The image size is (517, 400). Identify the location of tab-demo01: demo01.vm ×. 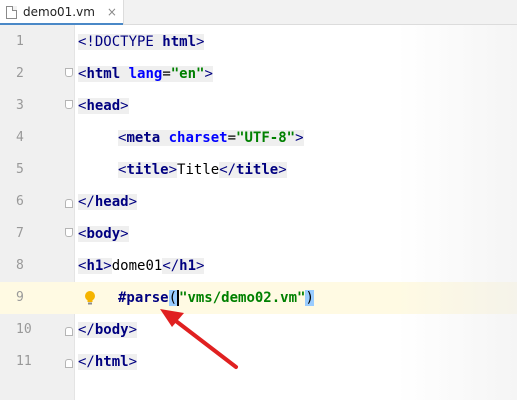
(62, 12).